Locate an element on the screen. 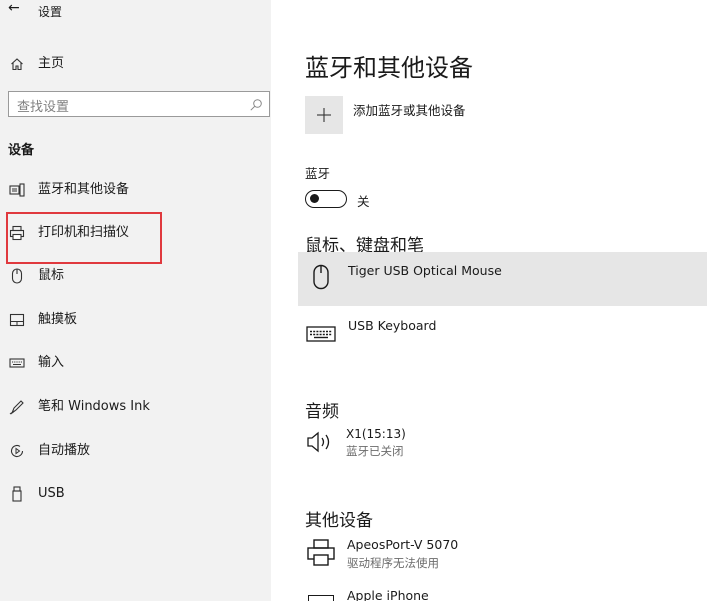  bluetooth-toggle is located at coordinates (326, 199).